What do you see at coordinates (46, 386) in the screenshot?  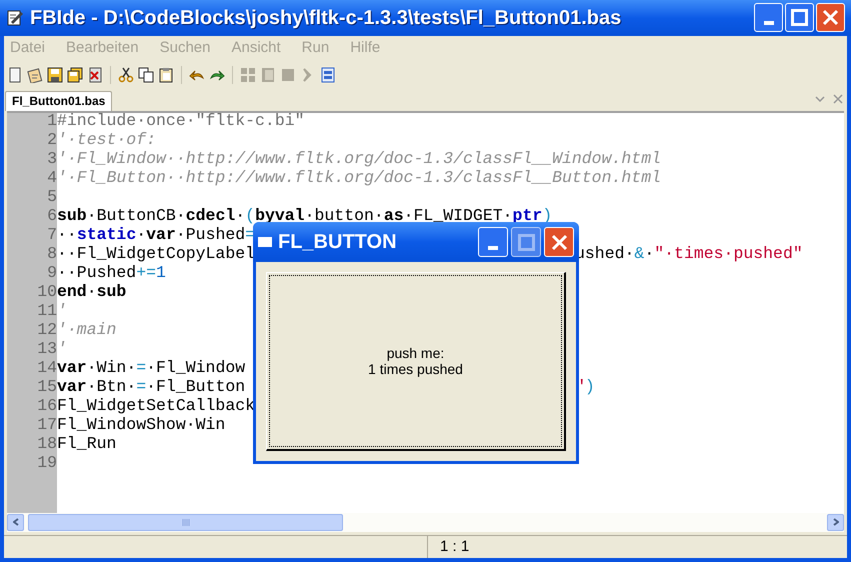 I see `line-number: 15` at bounding box center [46, 386].